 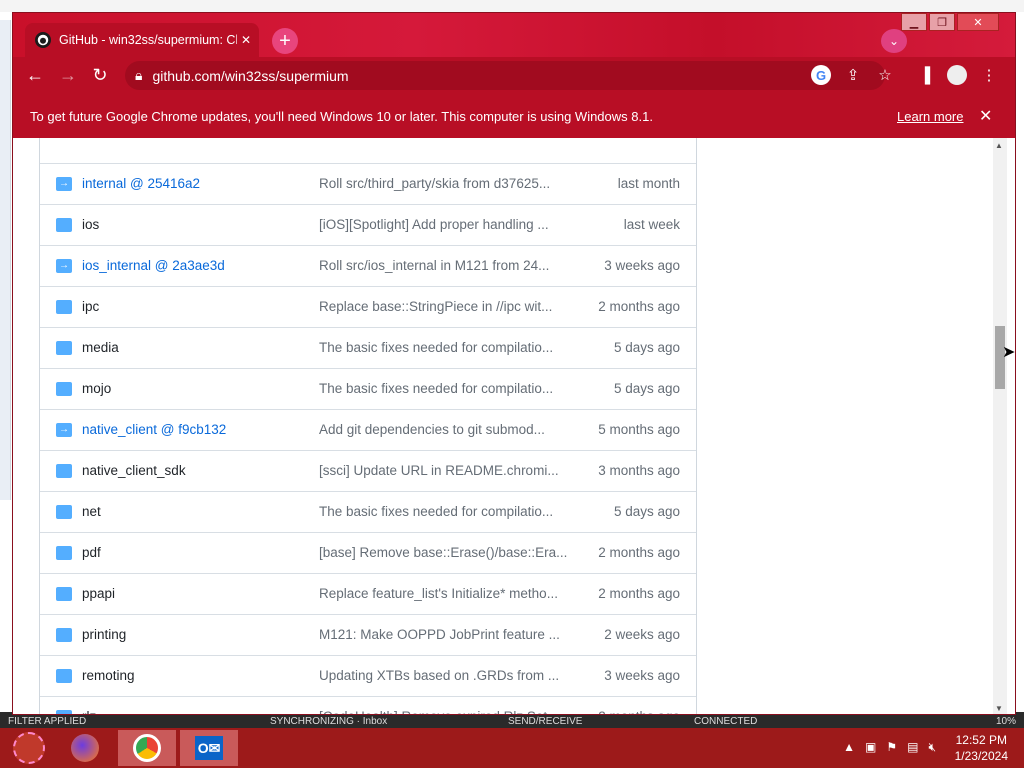 I want to click on reload-icon: ↻, so click(x=100, y=75).